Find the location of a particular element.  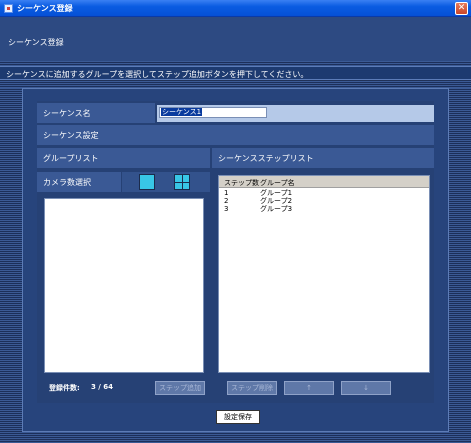

stripe-left is located at coordinates (11, 260).